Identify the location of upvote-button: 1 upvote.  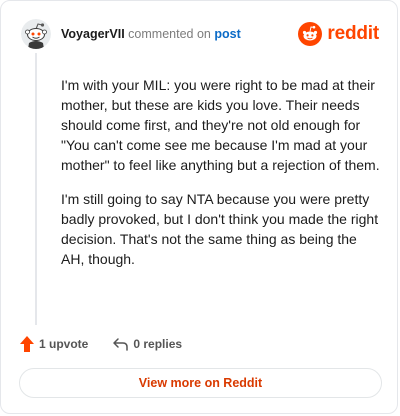
(53, 344).